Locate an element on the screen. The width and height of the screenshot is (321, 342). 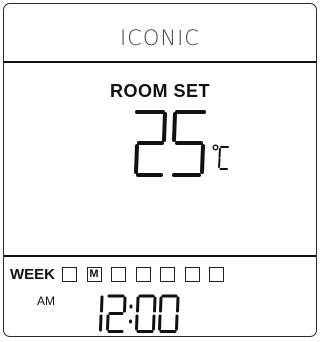
bottom-divider is located at coordinates (160, 256).